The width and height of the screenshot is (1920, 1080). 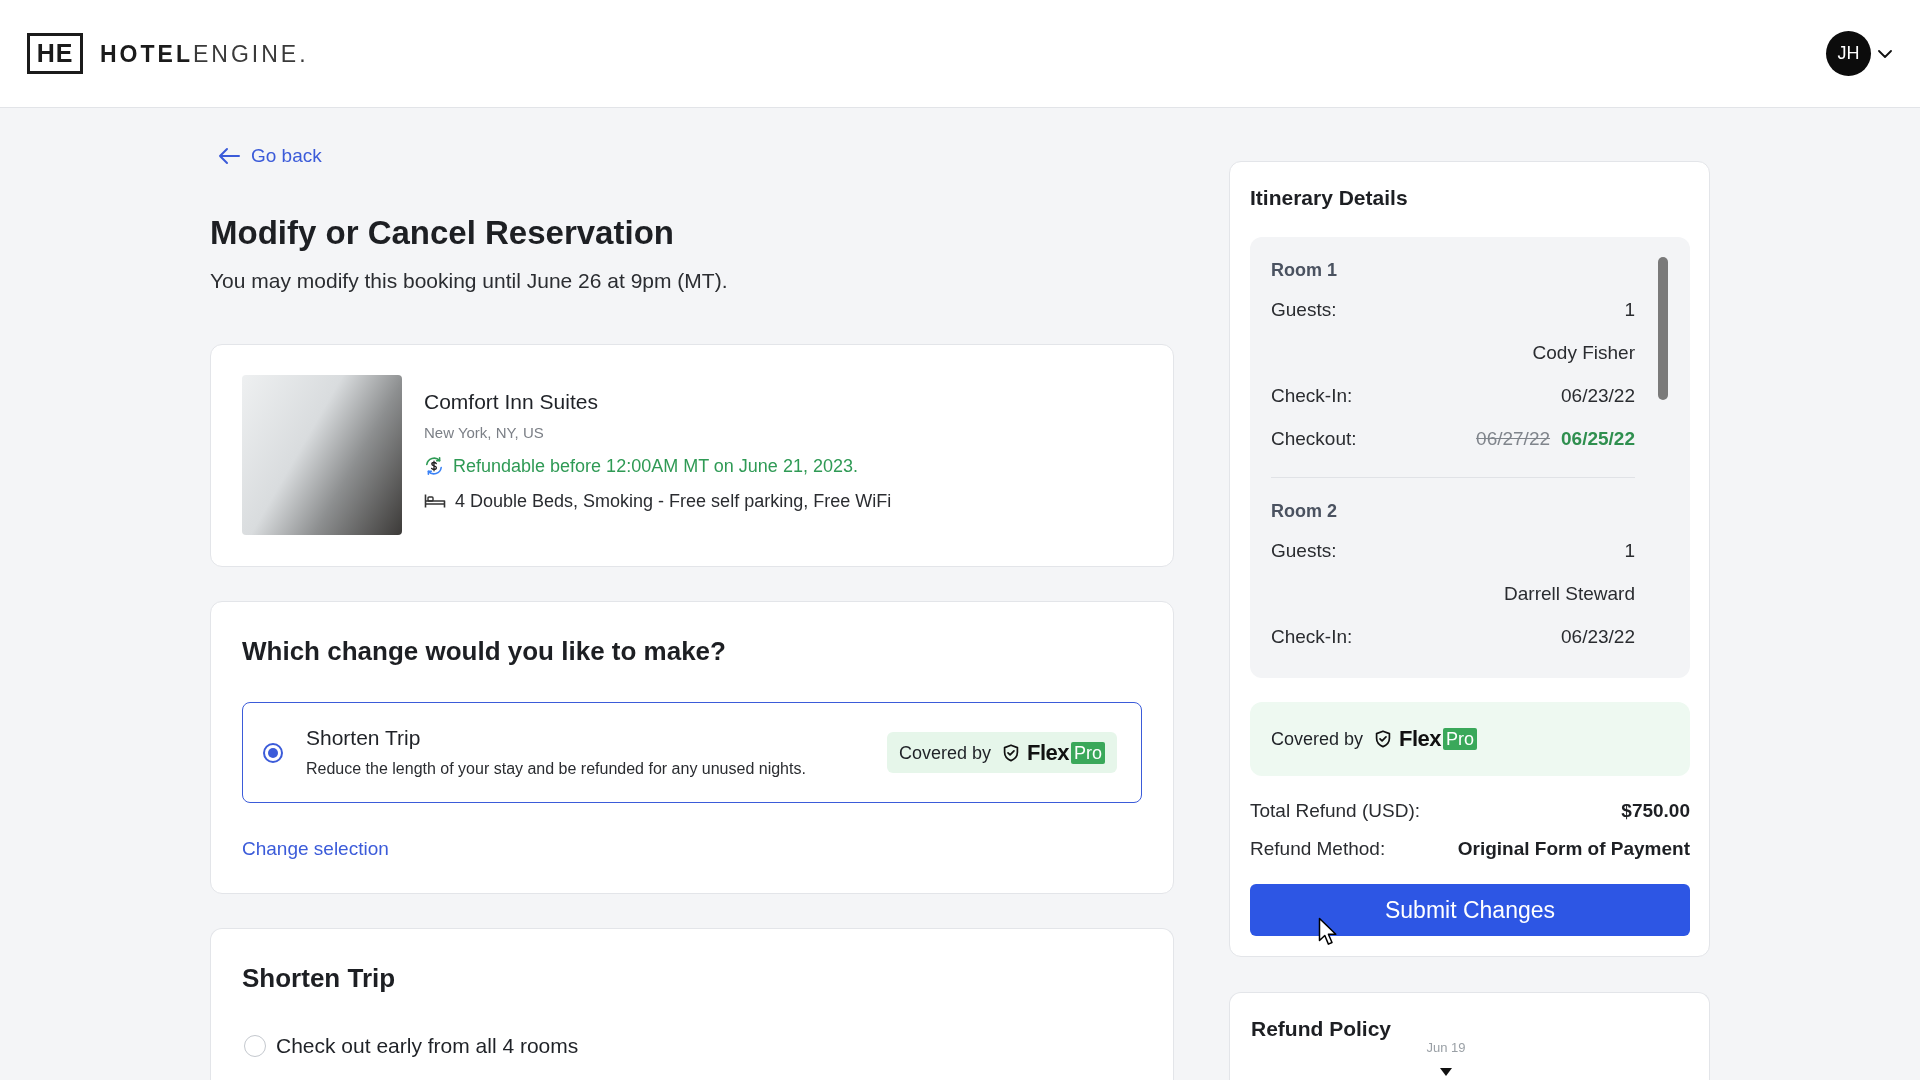 What do you see at coordinates (1848, 53) in the screenshot?
I see `avatar-button: JH` at bounding box center [1848, 53].